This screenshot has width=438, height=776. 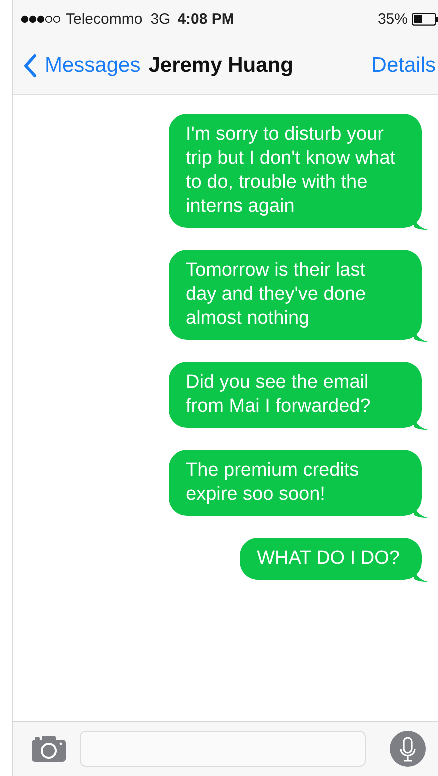 What do you see at coordinates (298, 396) in the screenshot?
I see `message-bubble: Did you see the email from Mai I forwarded?` at bounding box center [298, 396].